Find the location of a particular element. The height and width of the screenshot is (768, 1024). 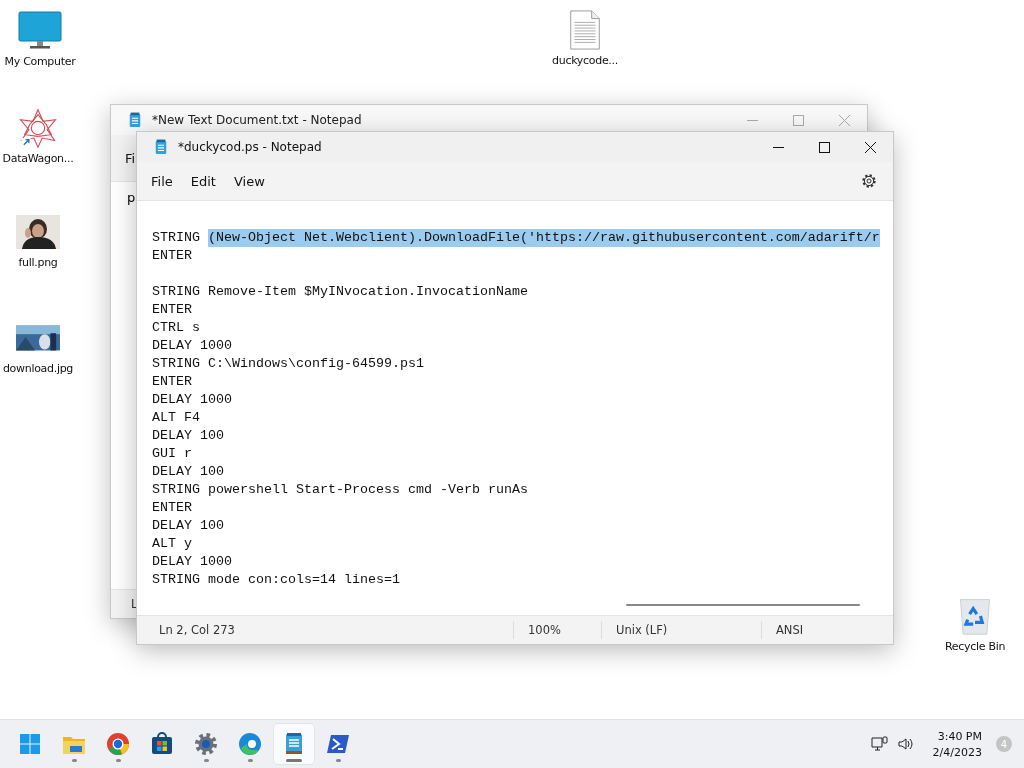

taskbar-button is located at coordinates (294, 744).